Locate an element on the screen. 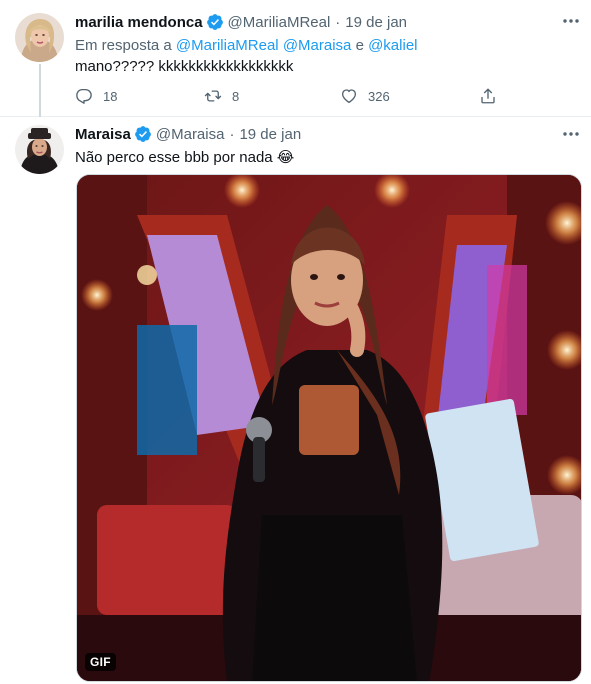  reply-mention-2: @Maraisa is located at coordinates (317, 45).